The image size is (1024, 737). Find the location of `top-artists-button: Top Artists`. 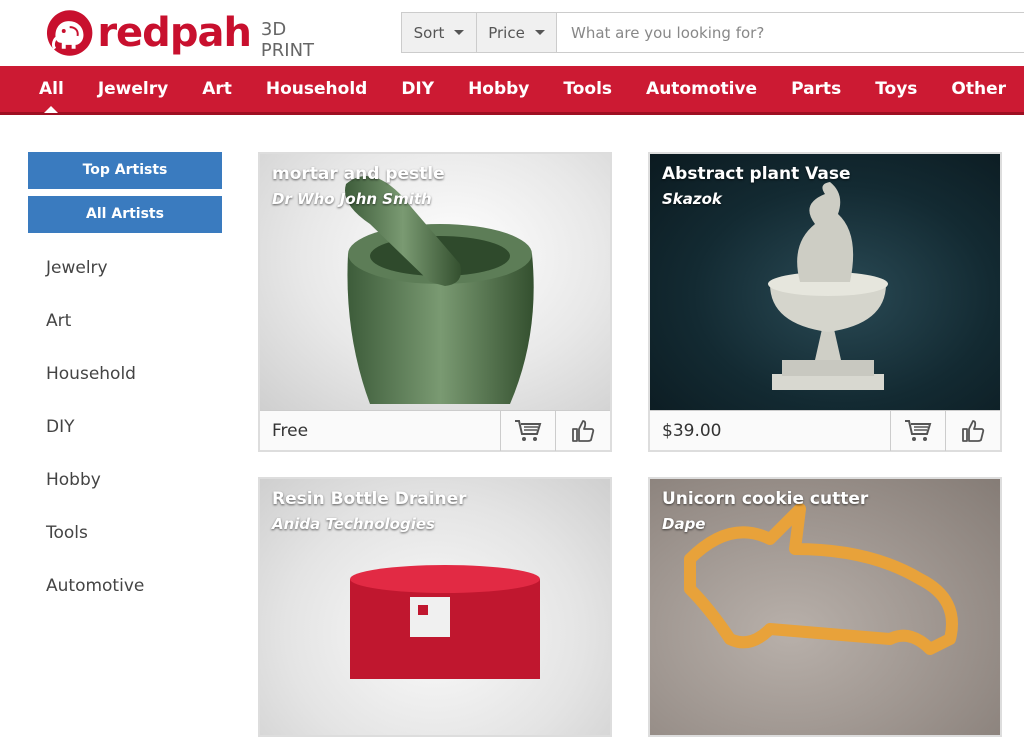

top-artists-button: Top Artists is located at coordinates (125, 170).